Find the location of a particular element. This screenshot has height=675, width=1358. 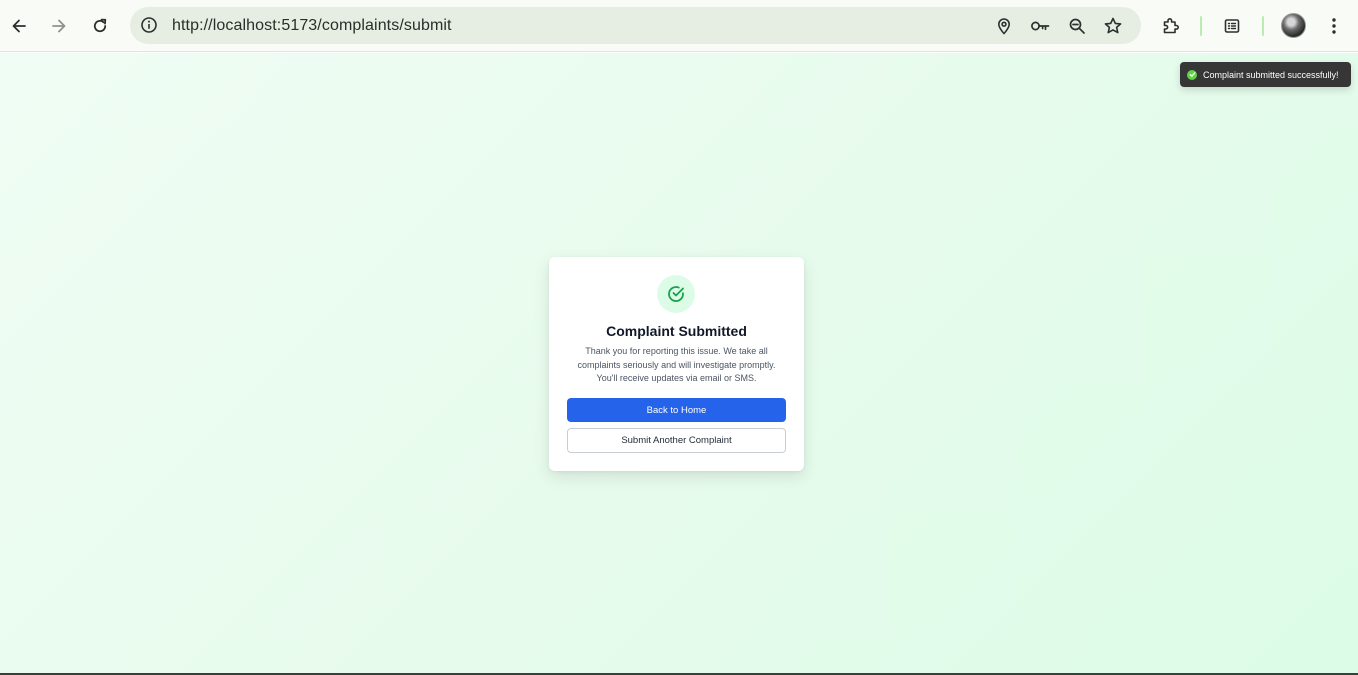

forward-button is located at coordinates (59, 26).